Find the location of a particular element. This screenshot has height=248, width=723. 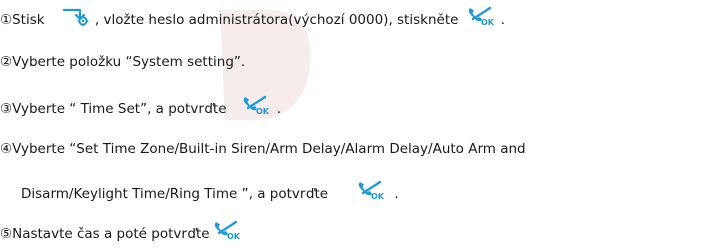

step-number: ② is located at coordinates (6, 62).